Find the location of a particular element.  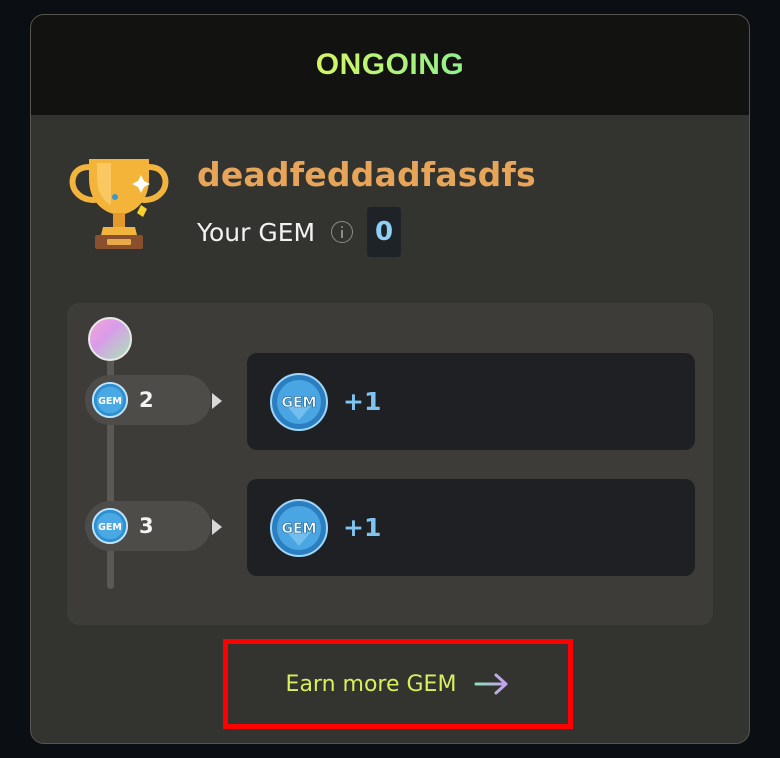

info-icon is located at coordinates (342, 232).